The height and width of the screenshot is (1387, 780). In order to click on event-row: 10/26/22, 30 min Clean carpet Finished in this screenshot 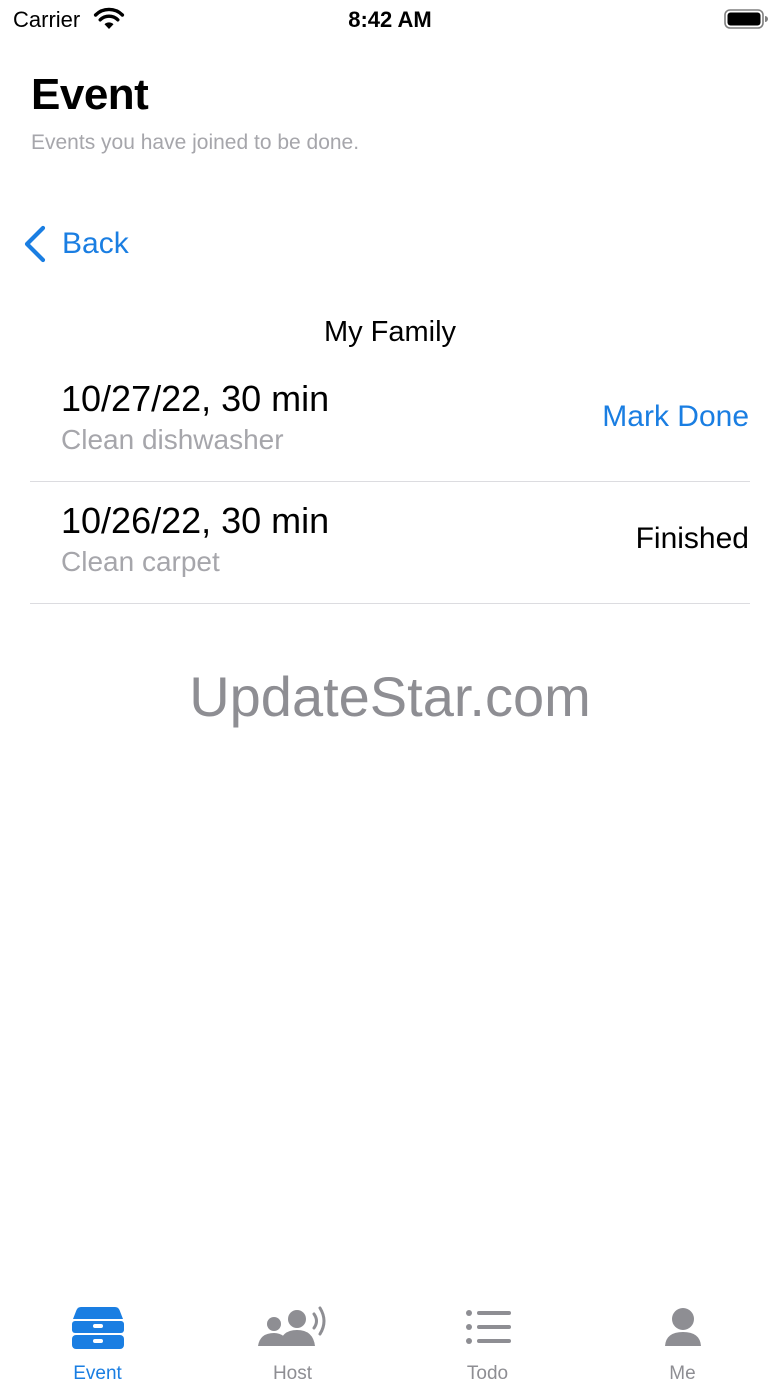, I will do `click(390, 543)`.